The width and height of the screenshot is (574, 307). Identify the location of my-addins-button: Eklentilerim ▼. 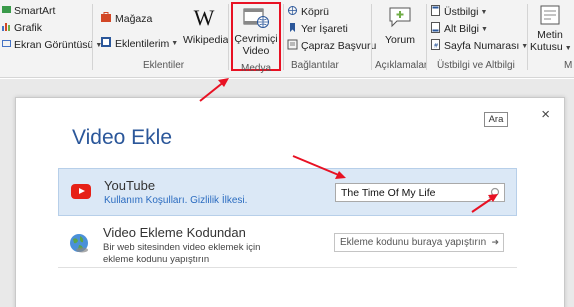
(139, 43).